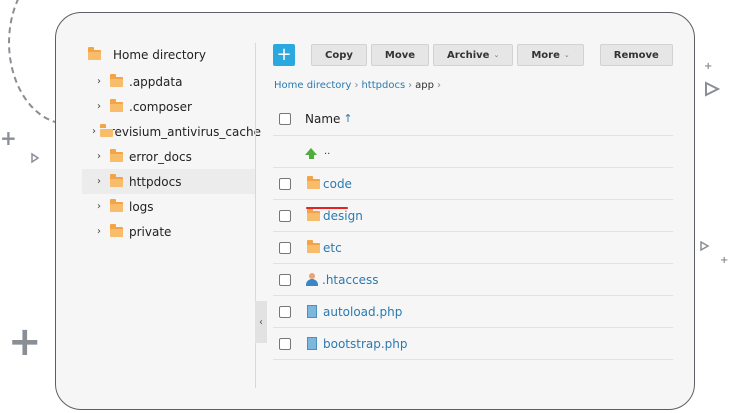  Describe the element at coordinates (327, 208) in the screenshot. I see `highlight-underline` at that location.